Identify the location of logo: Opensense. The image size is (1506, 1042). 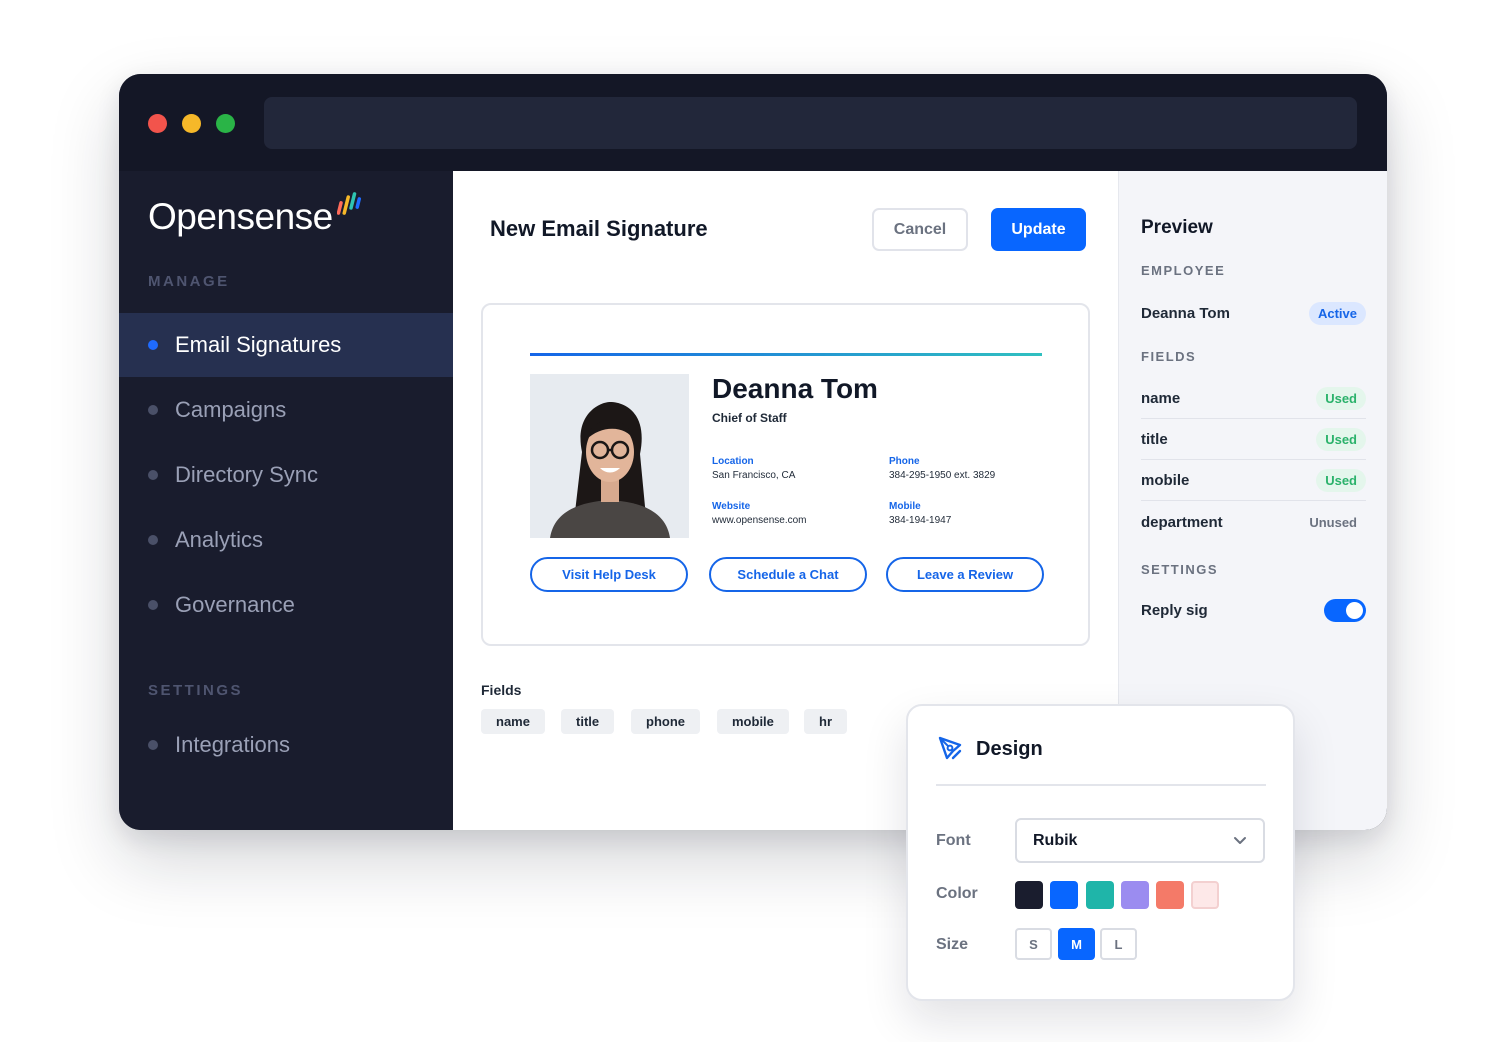
(254, 210).